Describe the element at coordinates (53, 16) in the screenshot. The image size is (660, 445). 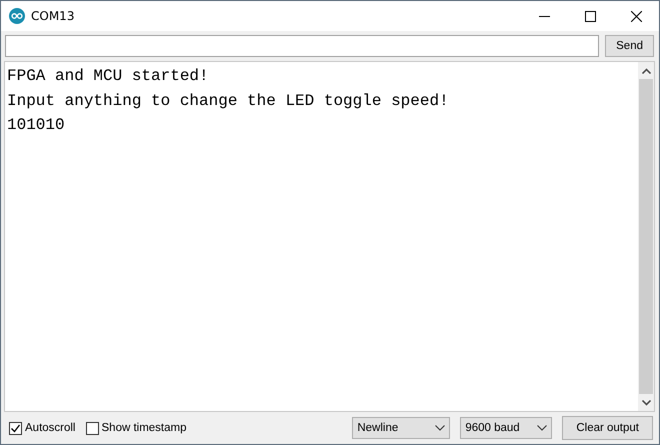
I see `window-title: COM13` at that location.